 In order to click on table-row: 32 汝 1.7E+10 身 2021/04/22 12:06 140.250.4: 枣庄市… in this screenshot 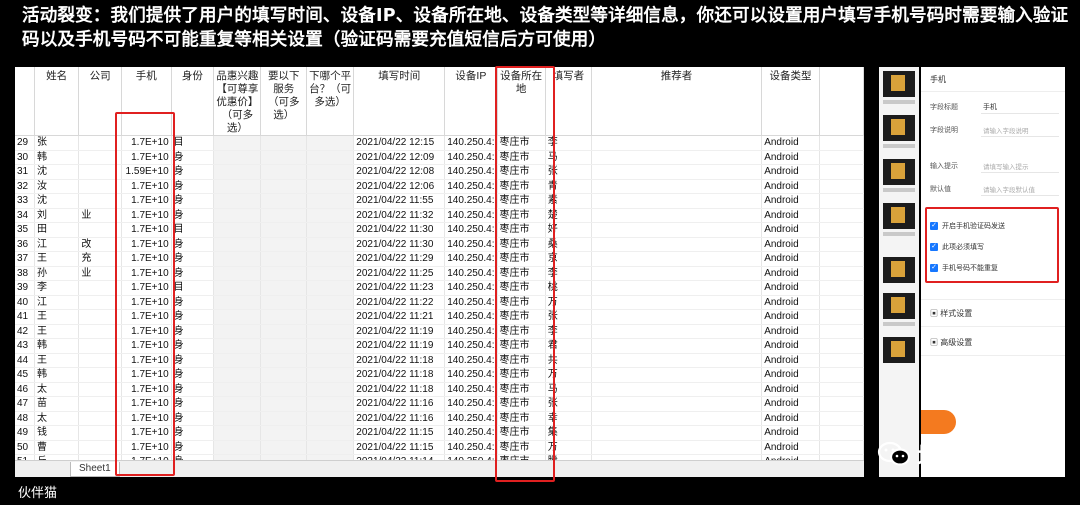, I will do `click(439, 186)`.